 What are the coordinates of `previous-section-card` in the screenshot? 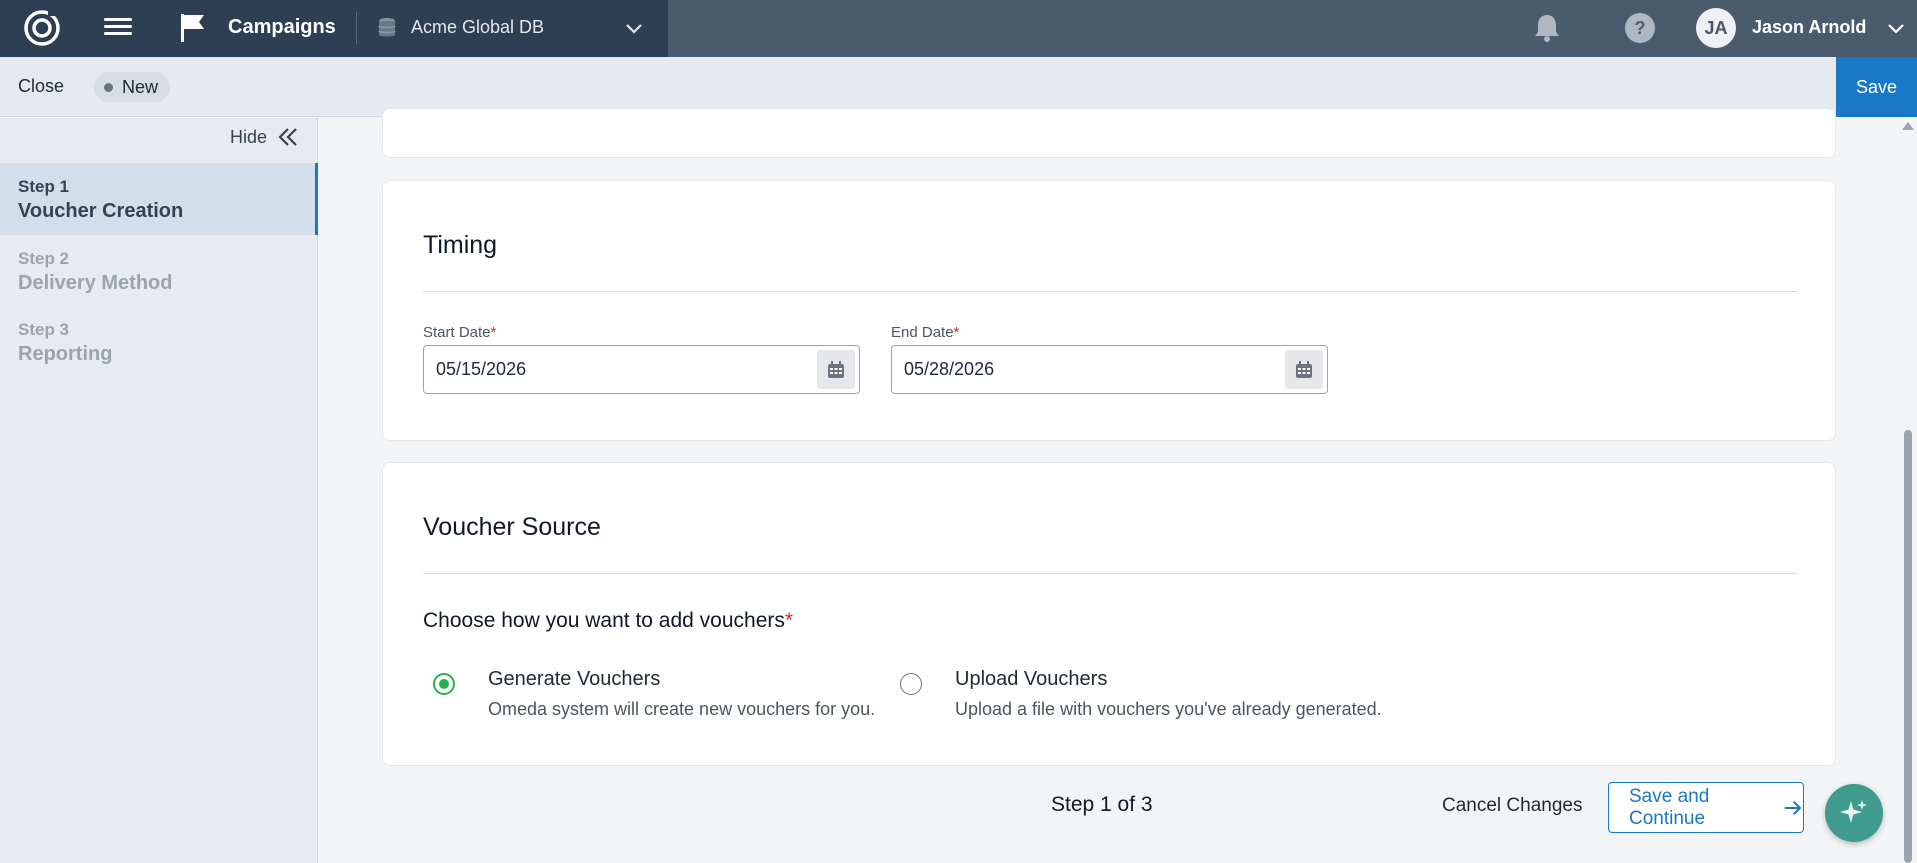 It's located at (1109, 133).